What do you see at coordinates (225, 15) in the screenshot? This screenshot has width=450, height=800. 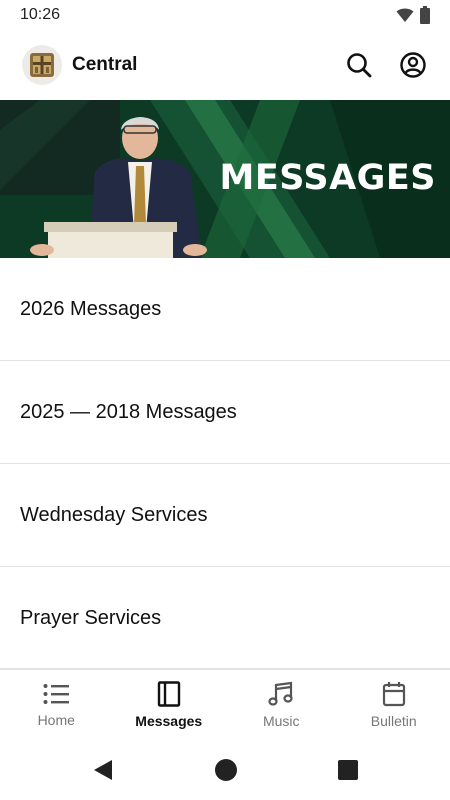 I see `status-bar: 10:26` at bounding box center [225, 15].